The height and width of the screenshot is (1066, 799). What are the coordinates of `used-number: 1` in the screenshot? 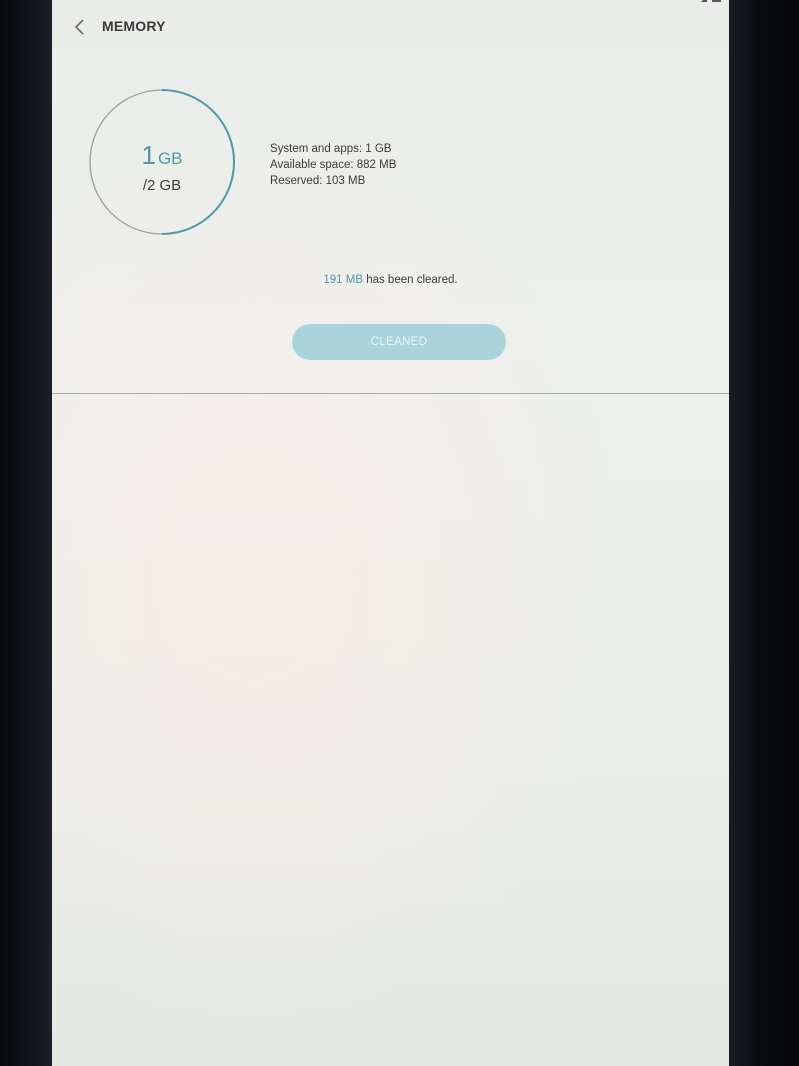 It's located at (148, 155).